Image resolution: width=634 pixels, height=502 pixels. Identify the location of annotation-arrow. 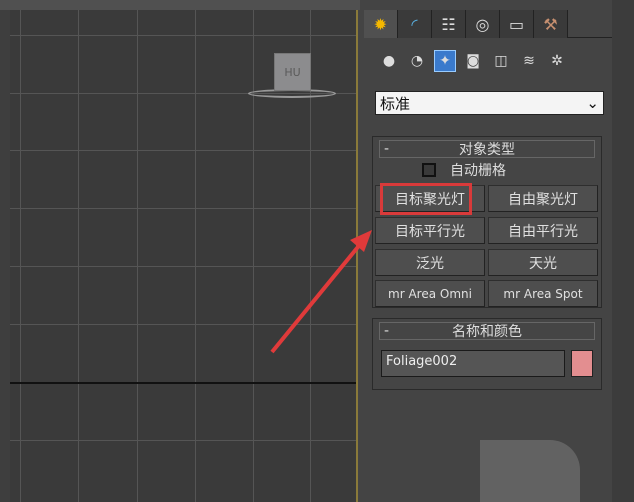
(321, 292).